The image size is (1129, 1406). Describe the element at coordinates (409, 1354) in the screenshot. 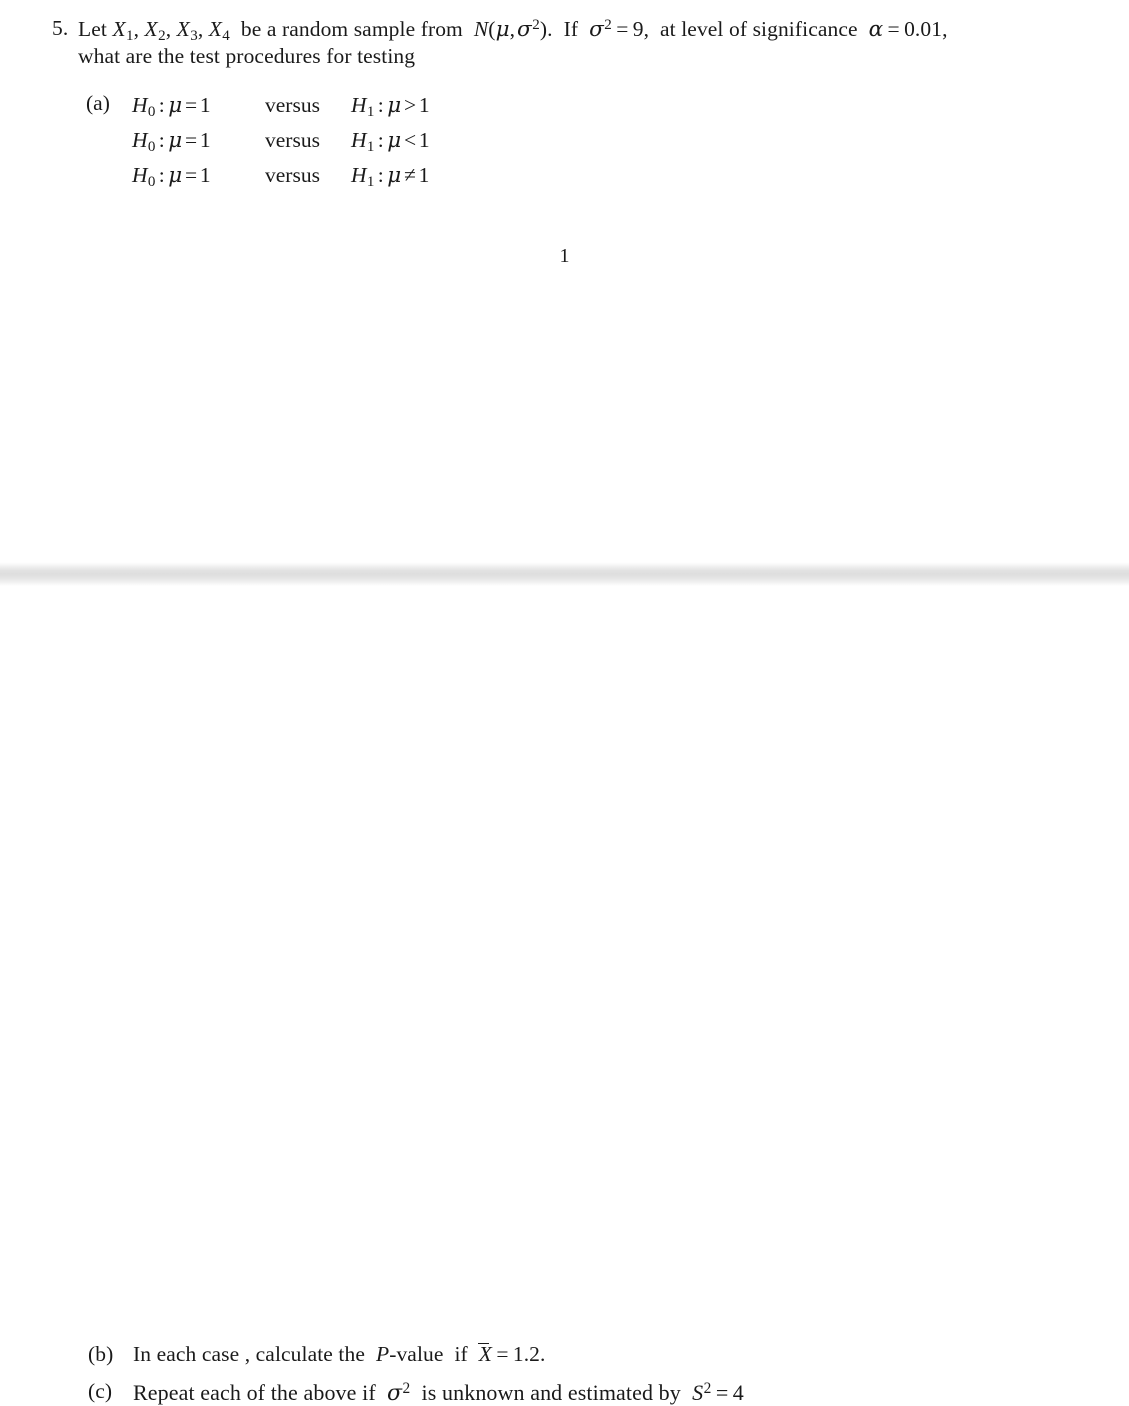

I see `p-value-term: P-value` at that location.